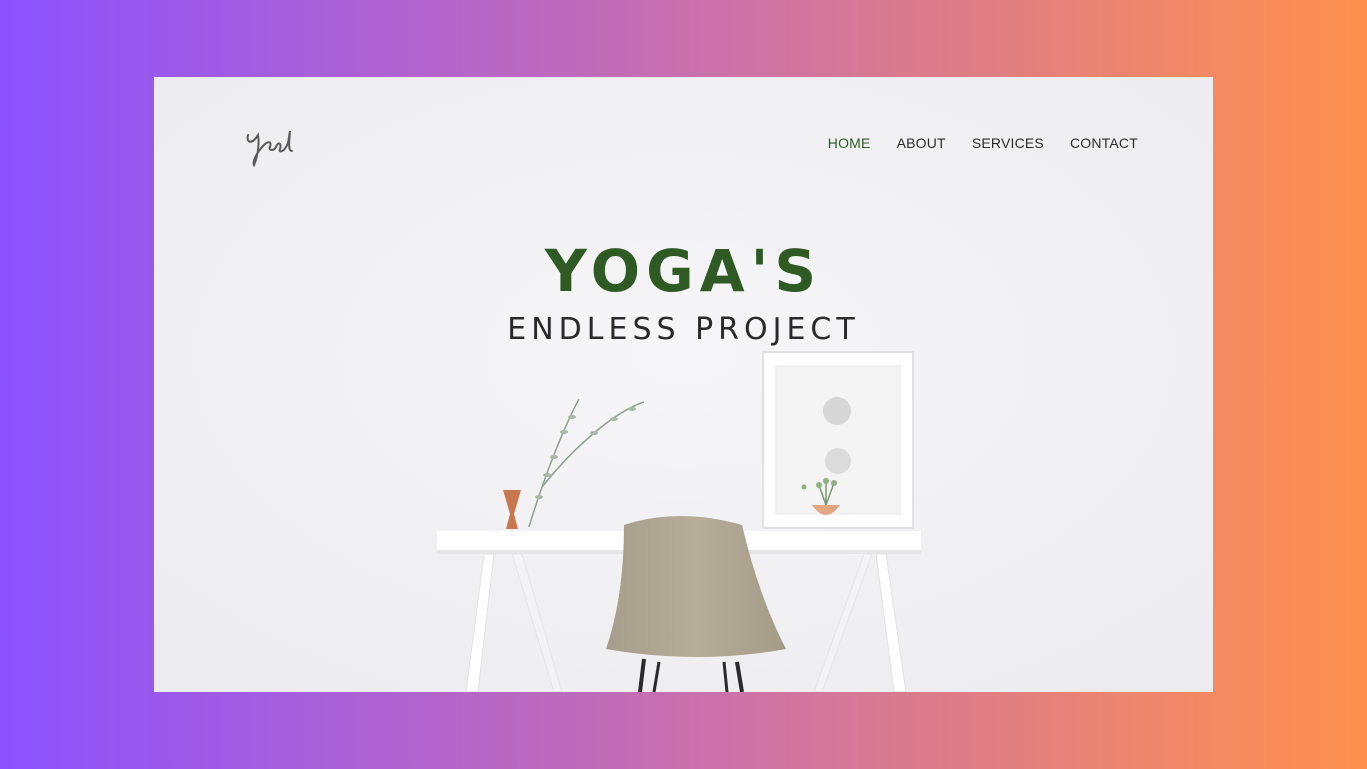 The width and height of the screenshot is (1367, 769). Describe the element at coordinates (921, 143) in the screenshot. I see `nav-about: ABOUT` at that location.